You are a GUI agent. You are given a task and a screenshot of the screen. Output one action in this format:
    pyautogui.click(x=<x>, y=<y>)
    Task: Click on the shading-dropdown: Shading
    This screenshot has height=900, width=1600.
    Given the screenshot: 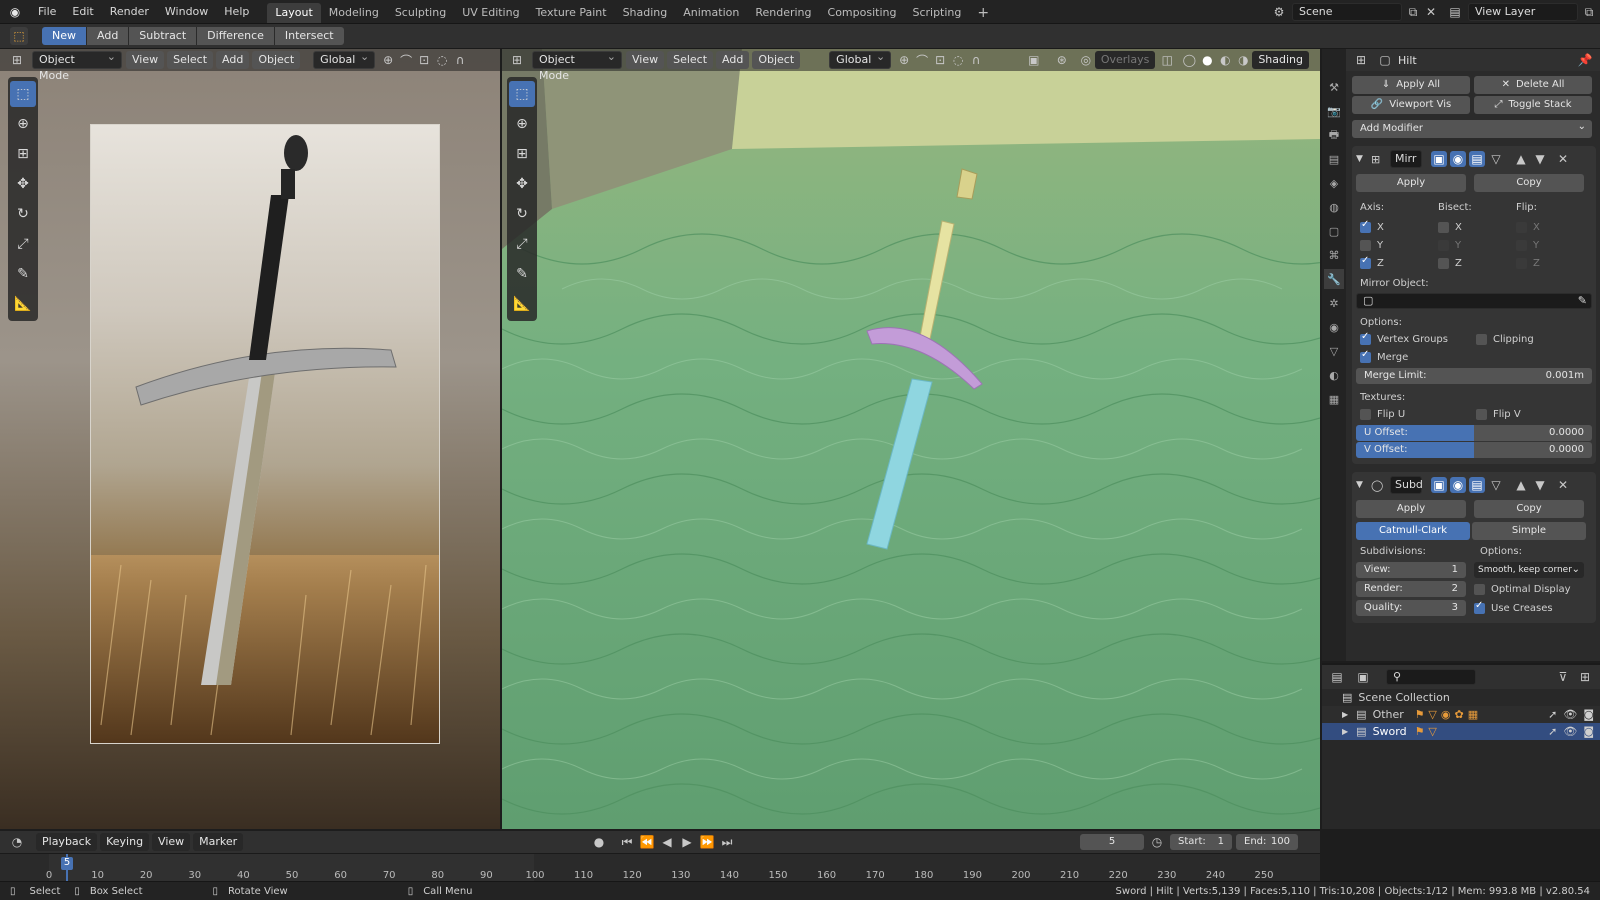 What is the action you would take?
    pyautogui.click(x=1280, y=60)
    